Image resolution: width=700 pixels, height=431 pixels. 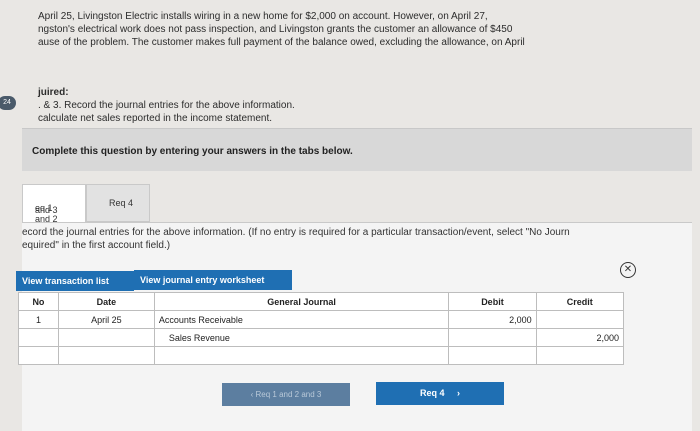 I want to click on required-heading: juired:, so click(x=53, y=92).